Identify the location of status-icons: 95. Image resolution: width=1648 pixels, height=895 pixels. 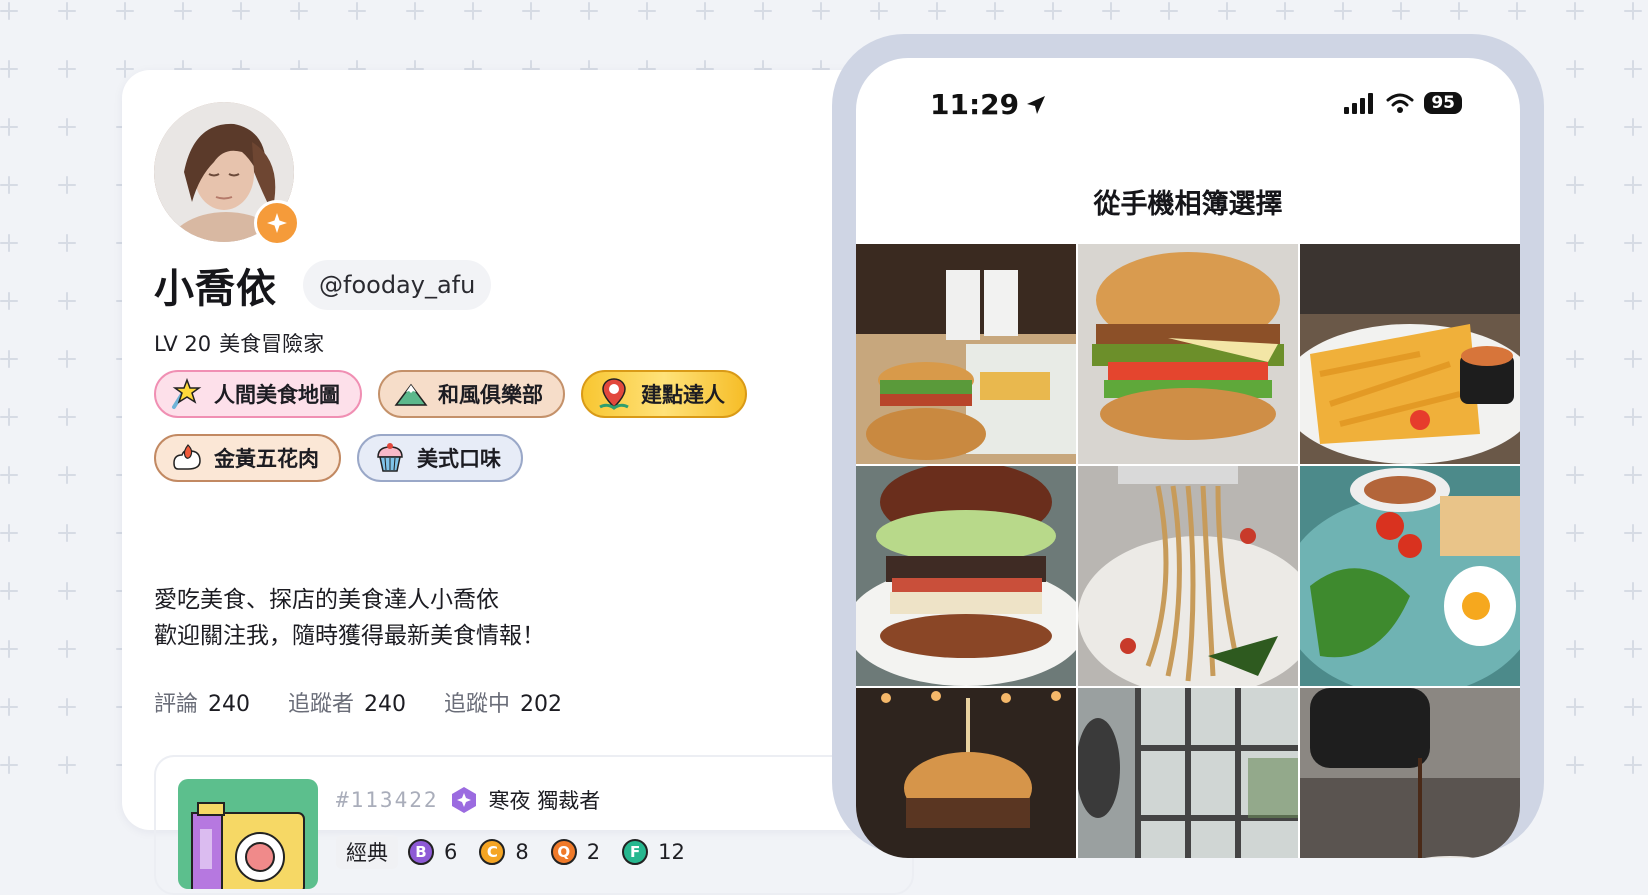
(1403, 103).